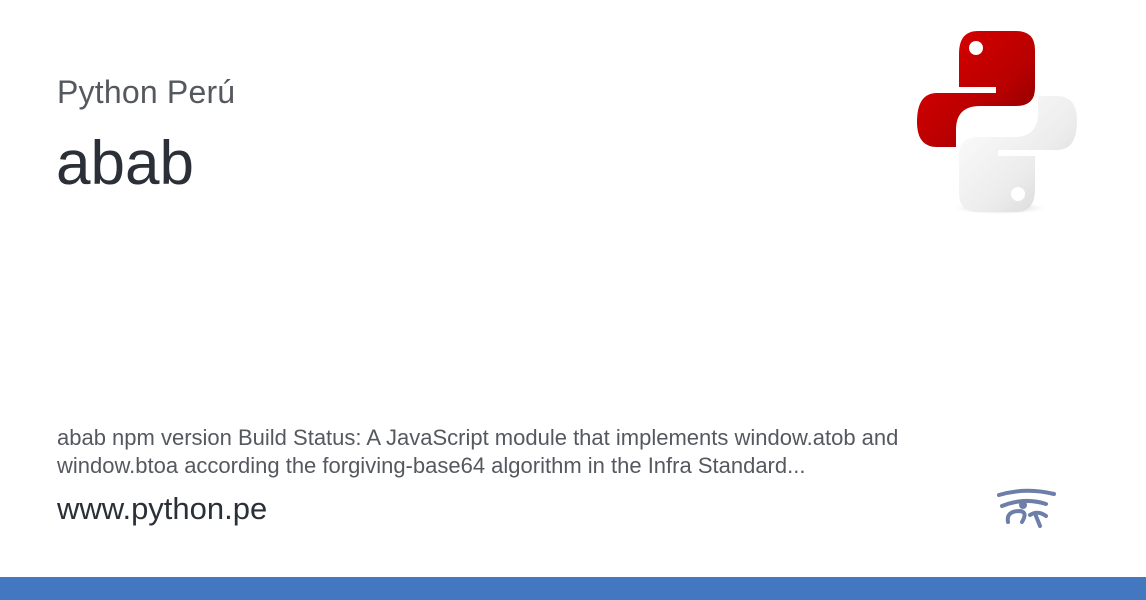  What do you see at coordinates (162, 509) in the screenshot?
I see `site-url-link: www.python.pe` at bounding box center [162, 509].